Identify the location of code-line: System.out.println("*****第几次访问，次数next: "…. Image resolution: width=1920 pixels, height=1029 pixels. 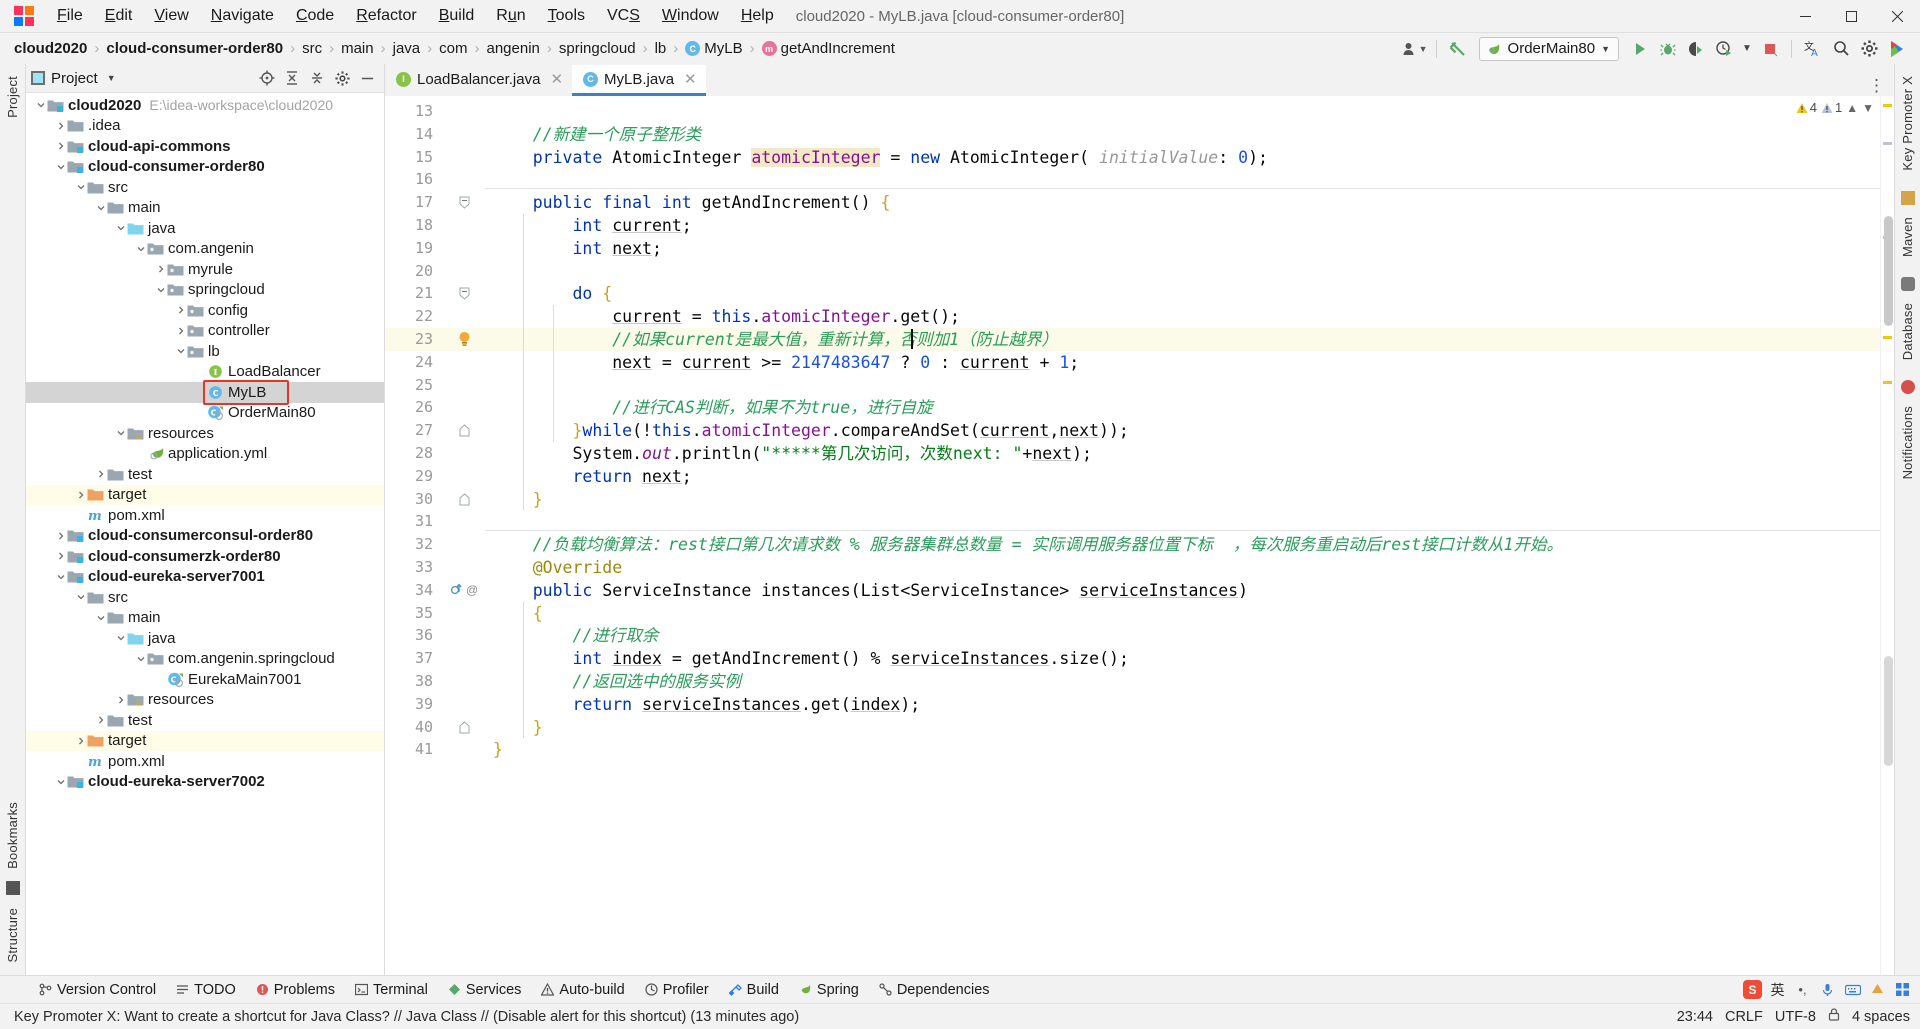
(792, 453).